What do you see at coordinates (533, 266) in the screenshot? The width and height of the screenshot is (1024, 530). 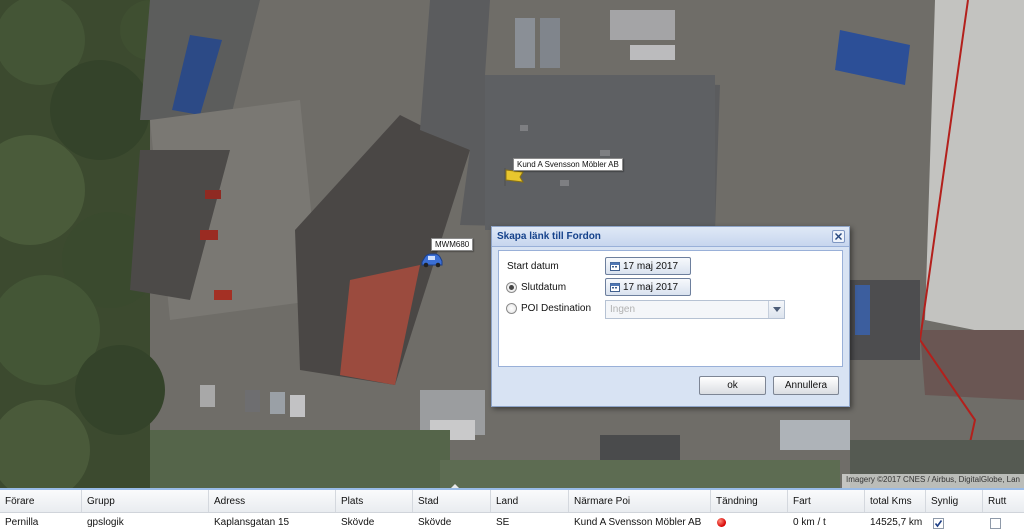 I see `start-date-label: Start datum` at bounding box center [533, 266].